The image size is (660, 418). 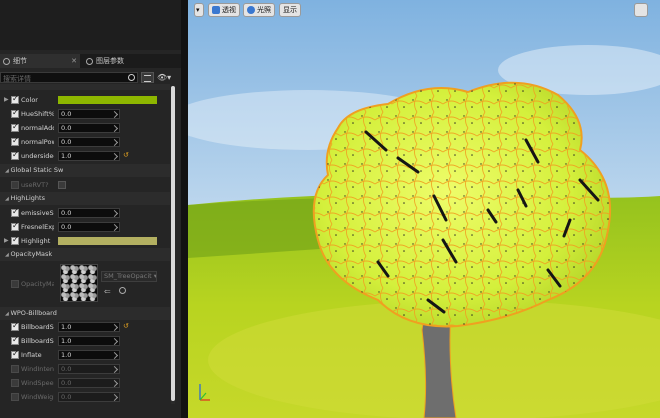 What do you see at coordinates (15, 212) in the screenshot?
I see `emissive-checkbox` at bounding box center [15, 212].